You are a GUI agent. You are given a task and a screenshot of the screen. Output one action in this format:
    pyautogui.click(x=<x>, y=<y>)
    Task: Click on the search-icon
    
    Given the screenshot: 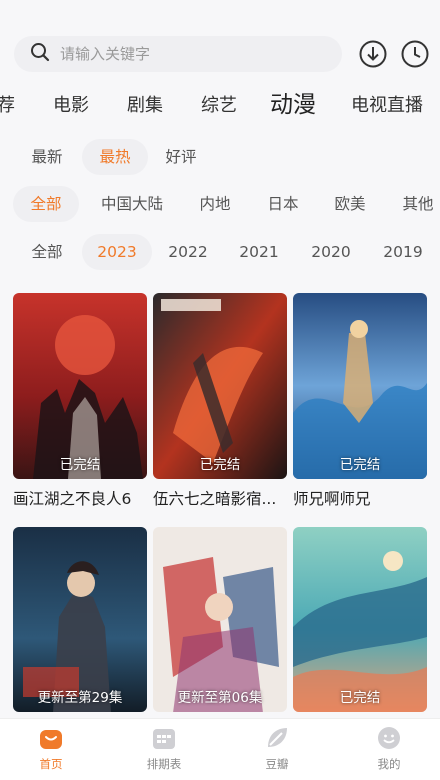 What is the action you would take?
    pyautogui.click(x=40, y=54)
    